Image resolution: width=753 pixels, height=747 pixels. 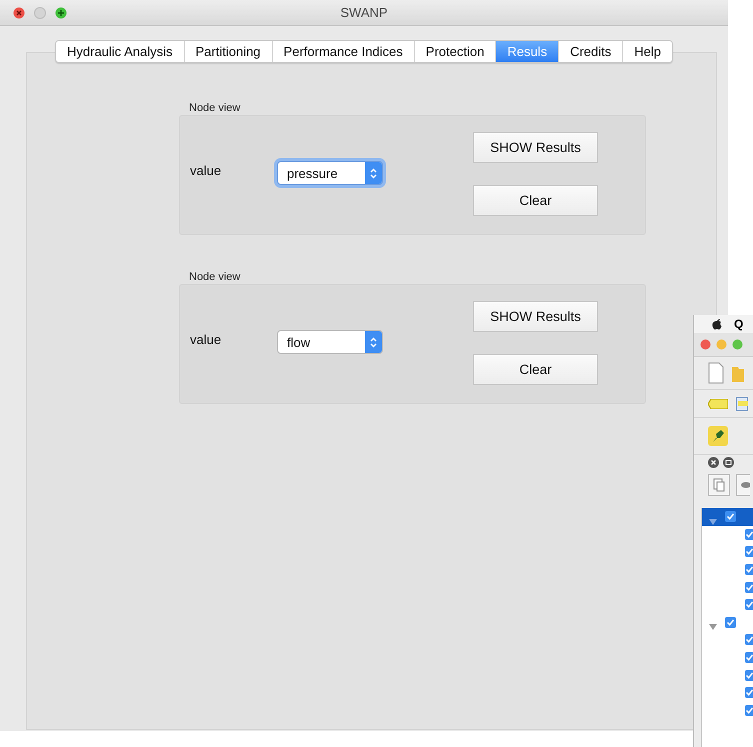 I want to click on eye-icon, so click(x=743, y=485).